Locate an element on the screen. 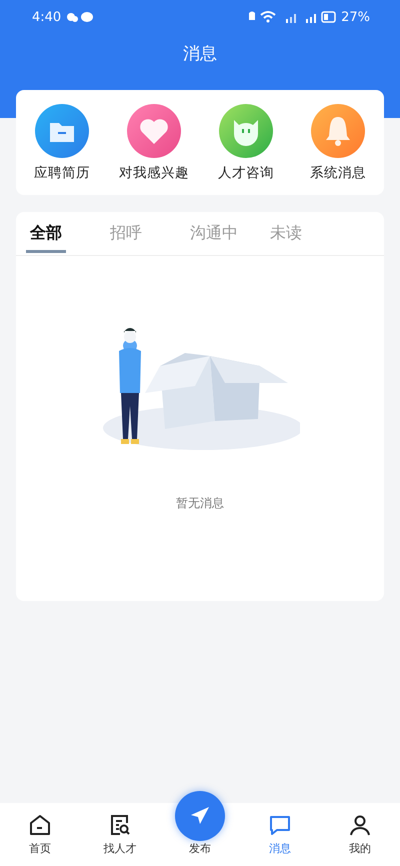 This screenshot has width=400, height=866. nav-item: 发布 is located at coordinates (200, 848).